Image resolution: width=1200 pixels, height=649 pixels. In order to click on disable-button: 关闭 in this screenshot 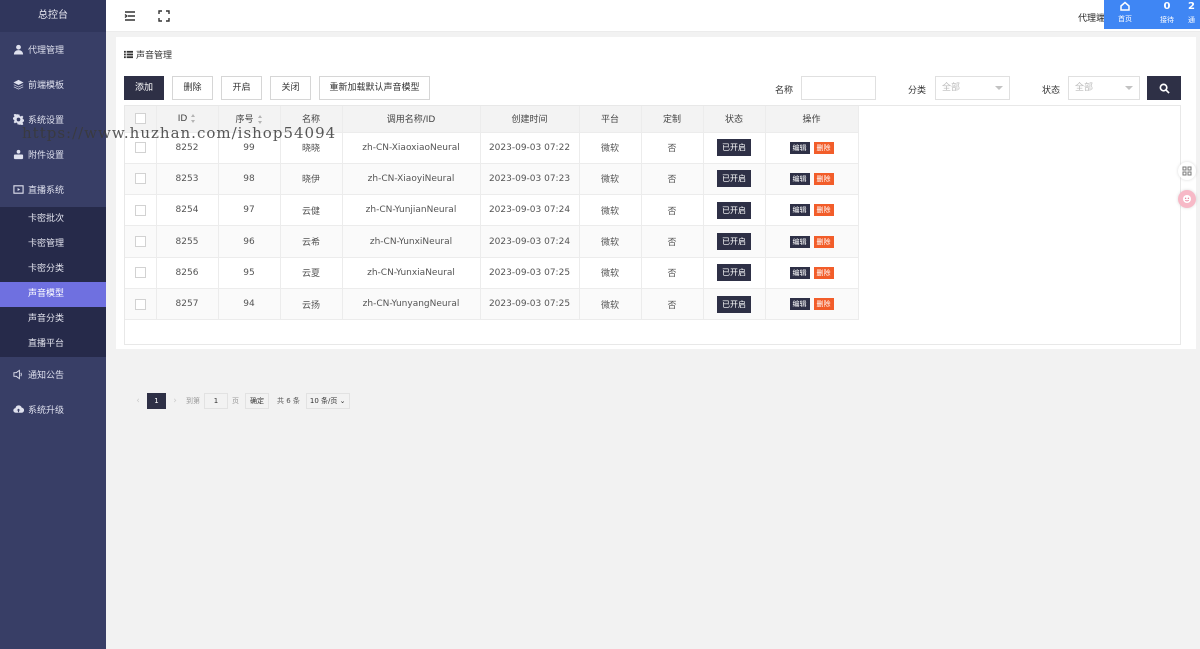, I will do `click(290, 88)`.